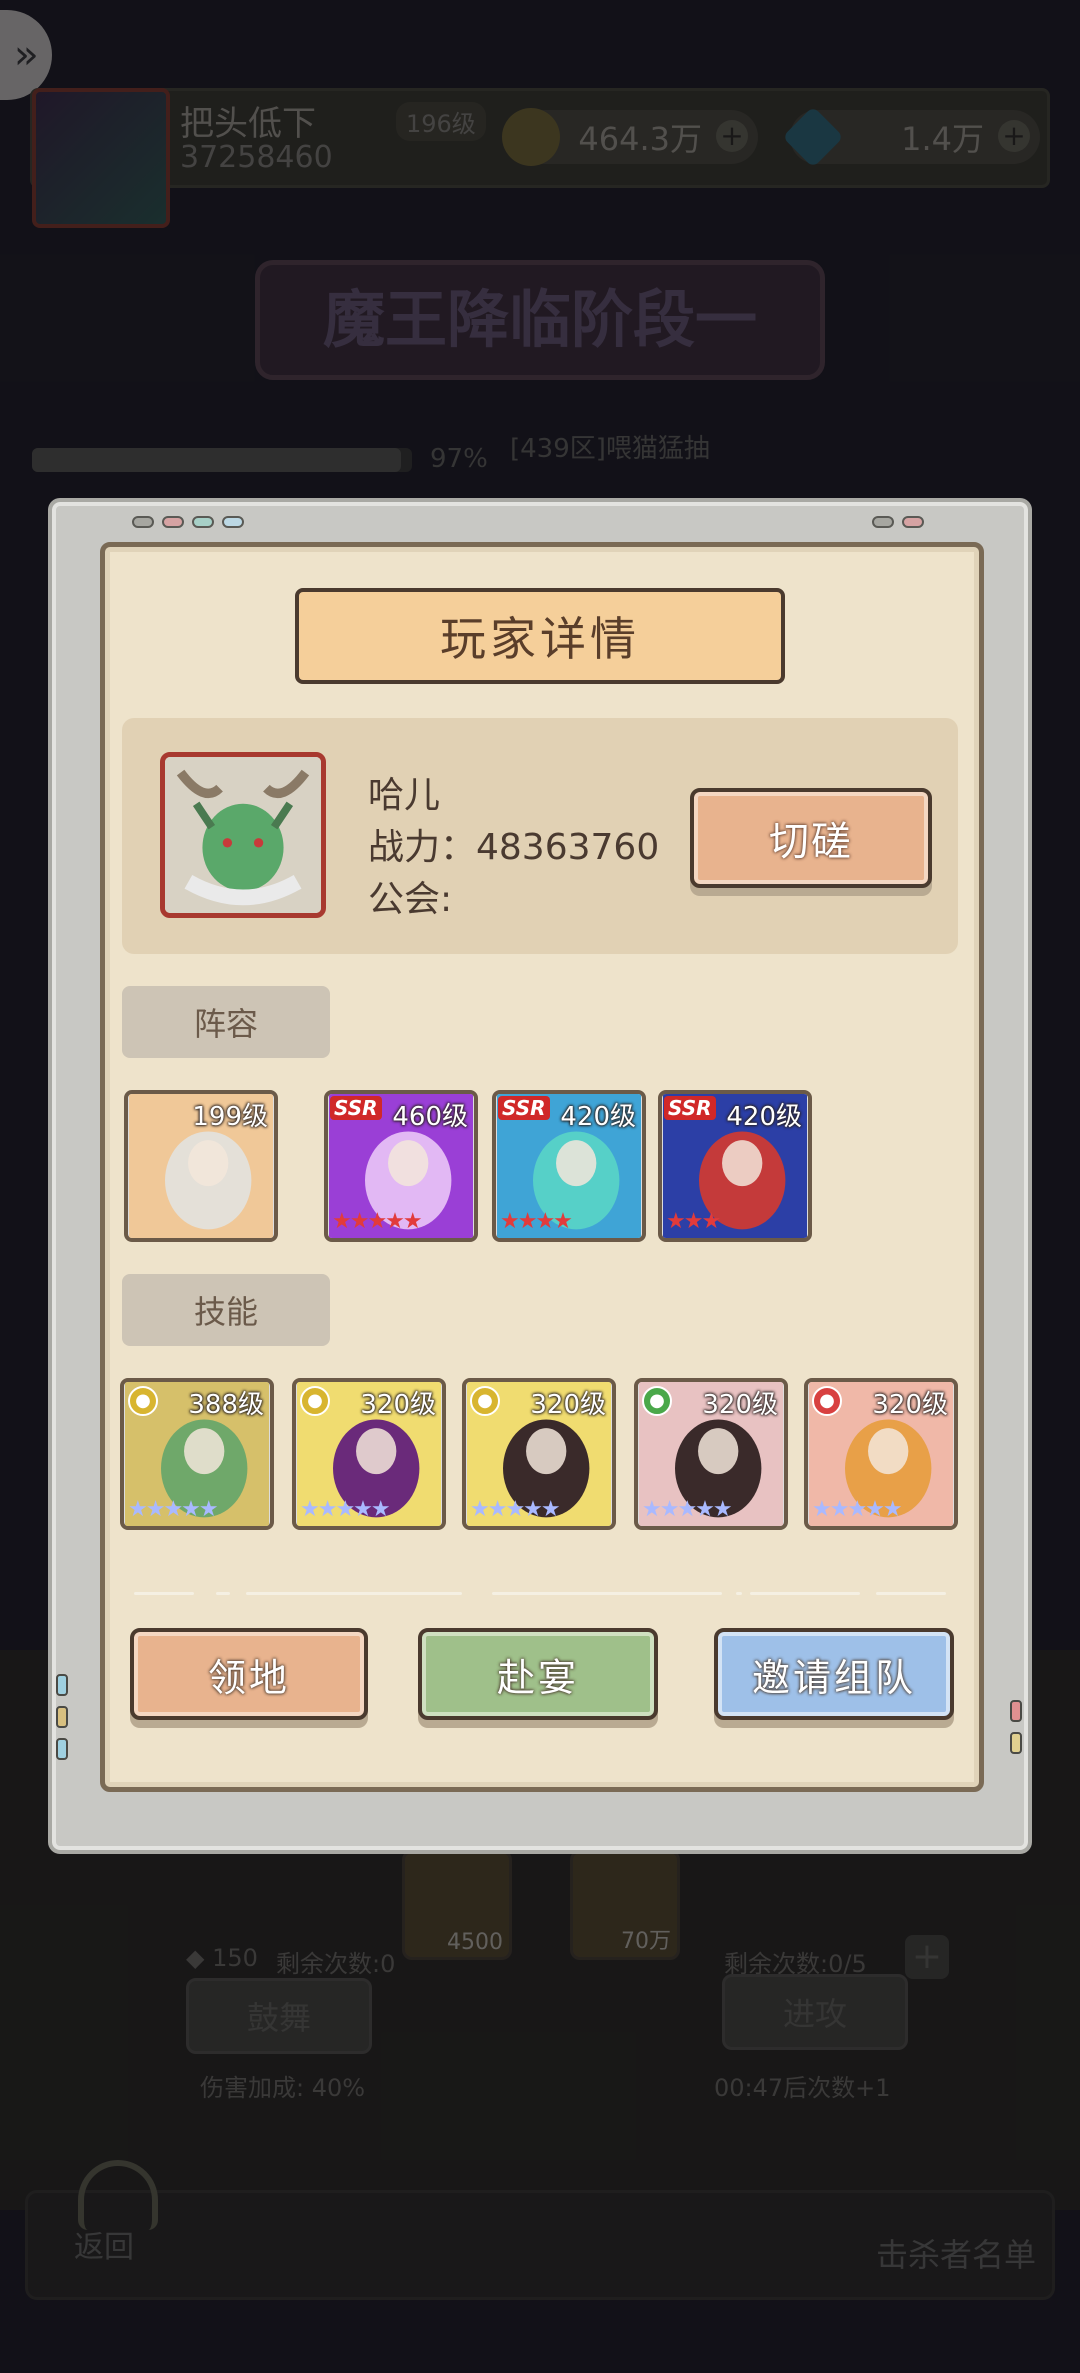 Image resolution: width=1080 pixels, height=2373 pixels. What do you see at coordinates (201, 1166) in the screenshot?
I see `lineup-hero-card: 199级` at bounding box center [201, 1166].